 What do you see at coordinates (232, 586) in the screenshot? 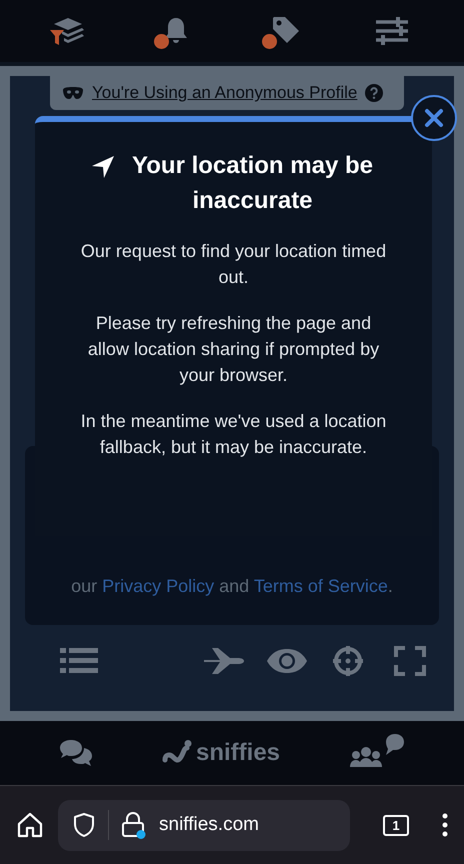
I see `legal-notice: our Privacy Policy and Terms of Service.` at bounding box center [232, 586].